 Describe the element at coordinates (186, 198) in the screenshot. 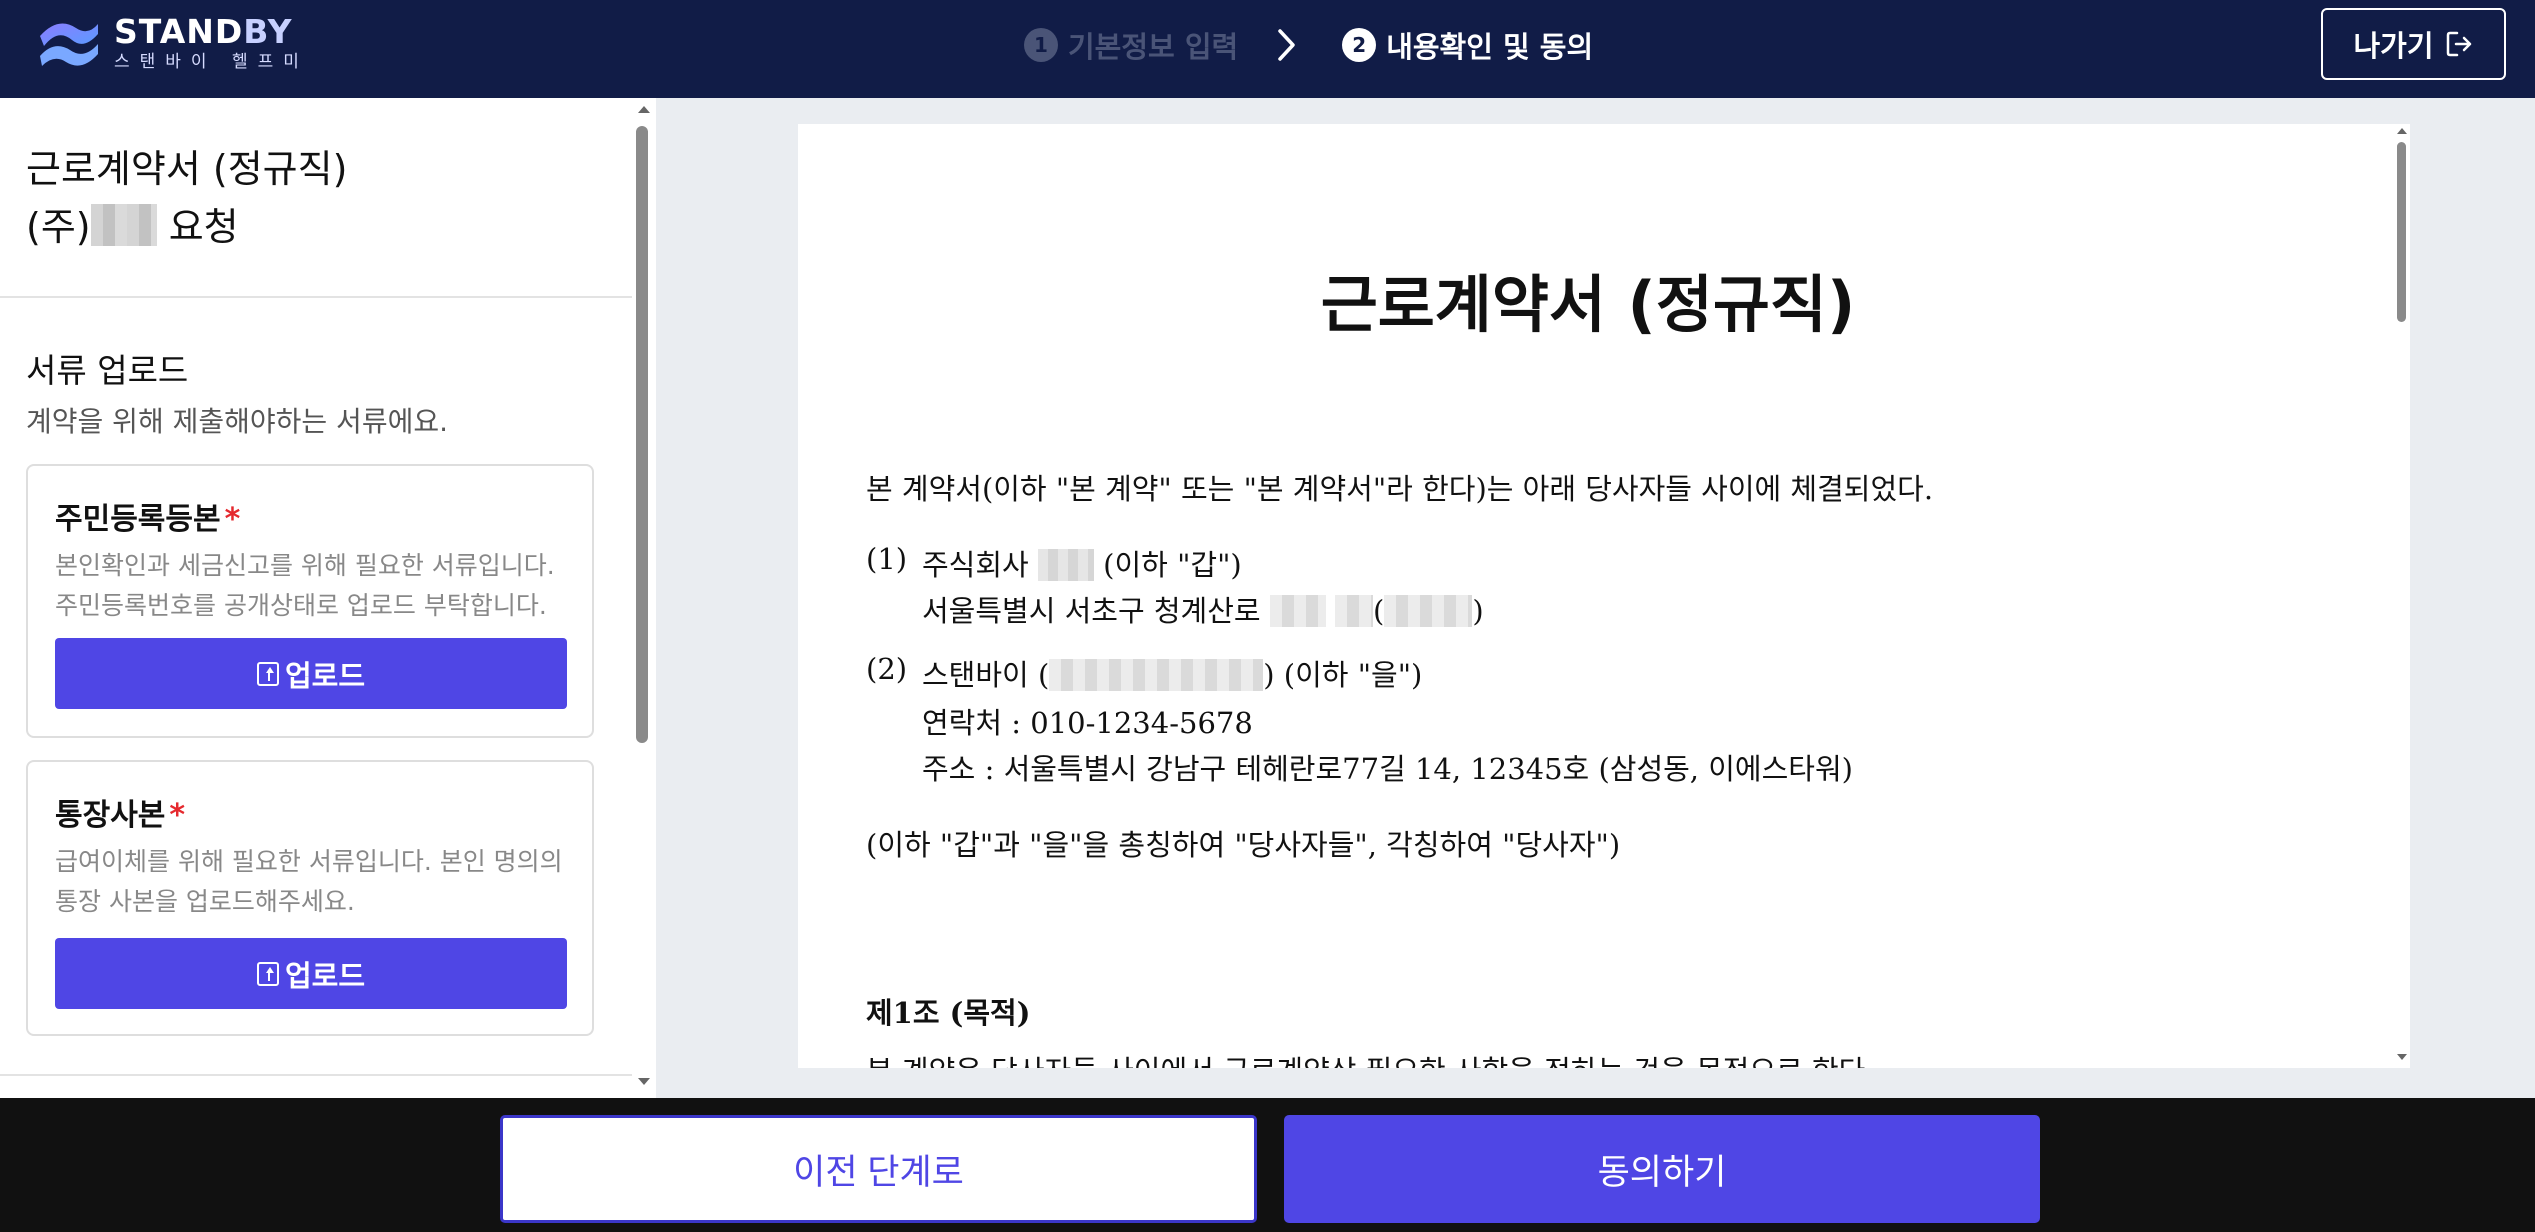

I see `contract-request-title: 근로계약서 (정규직) (주) 요청` at that location.